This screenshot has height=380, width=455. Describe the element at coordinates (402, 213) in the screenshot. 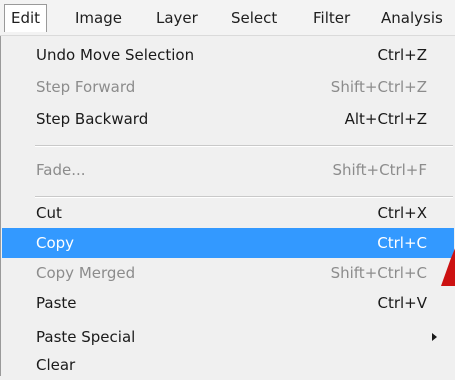

I see `menu-item-shortcut: Ctrl+X` at that location.